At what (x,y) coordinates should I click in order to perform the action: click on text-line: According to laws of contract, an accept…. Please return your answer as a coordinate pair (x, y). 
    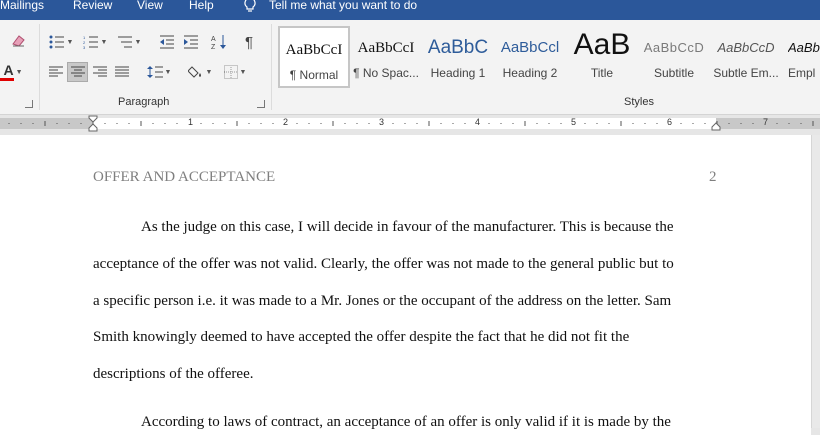
    Looking at the image, I should click on (406, 422).